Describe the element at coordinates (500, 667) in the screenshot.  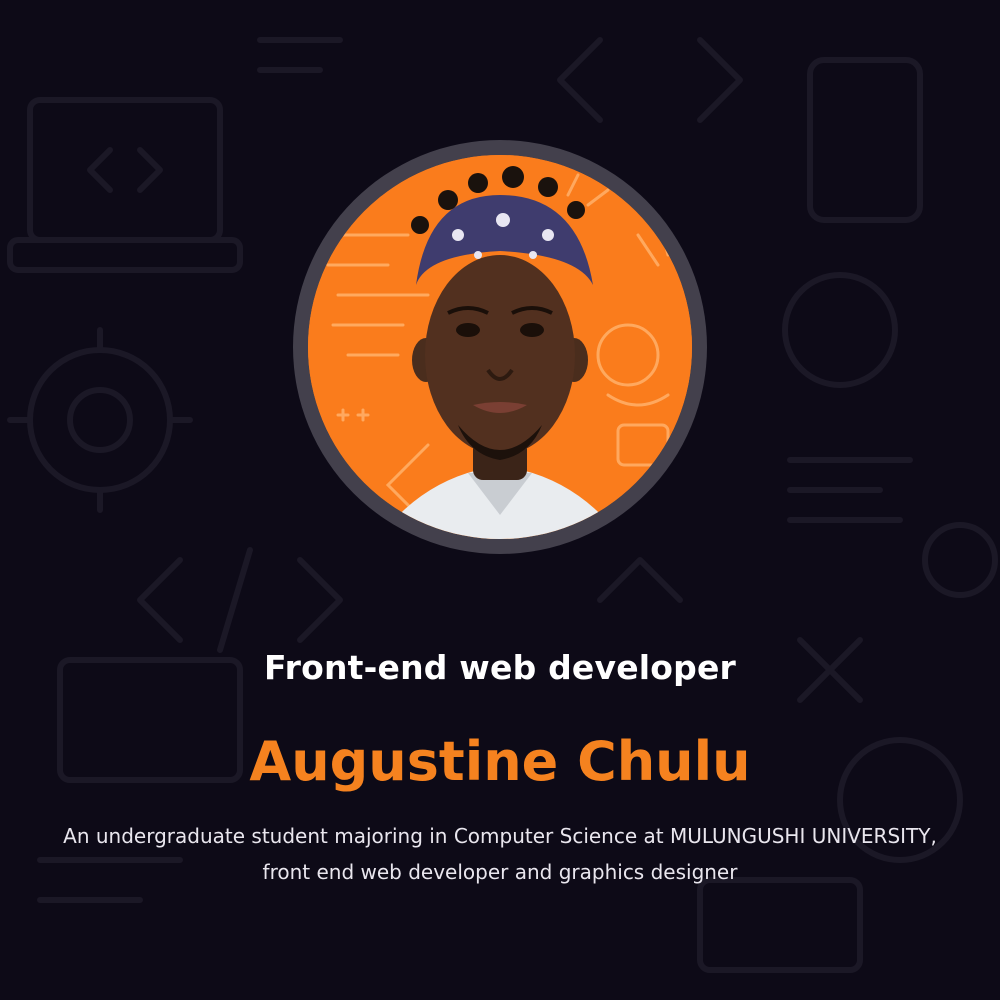
I see `role-heading: Front-end web developer` at that location.